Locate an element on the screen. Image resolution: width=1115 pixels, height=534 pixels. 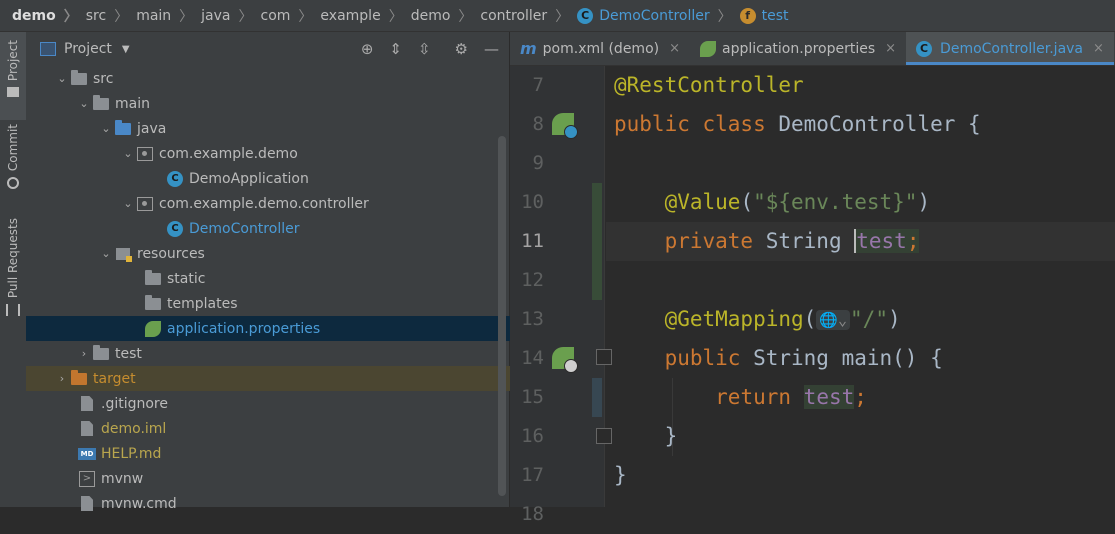
side-tab-project: Project is located at coordinates (13, 76).